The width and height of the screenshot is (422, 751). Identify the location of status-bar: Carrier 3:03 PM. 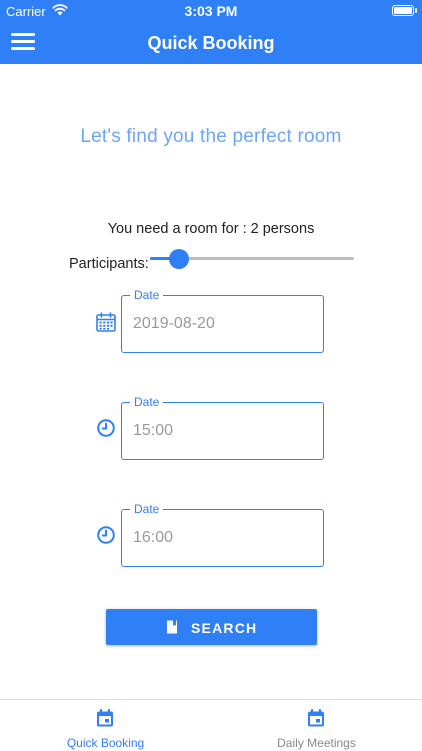
(211, 11).